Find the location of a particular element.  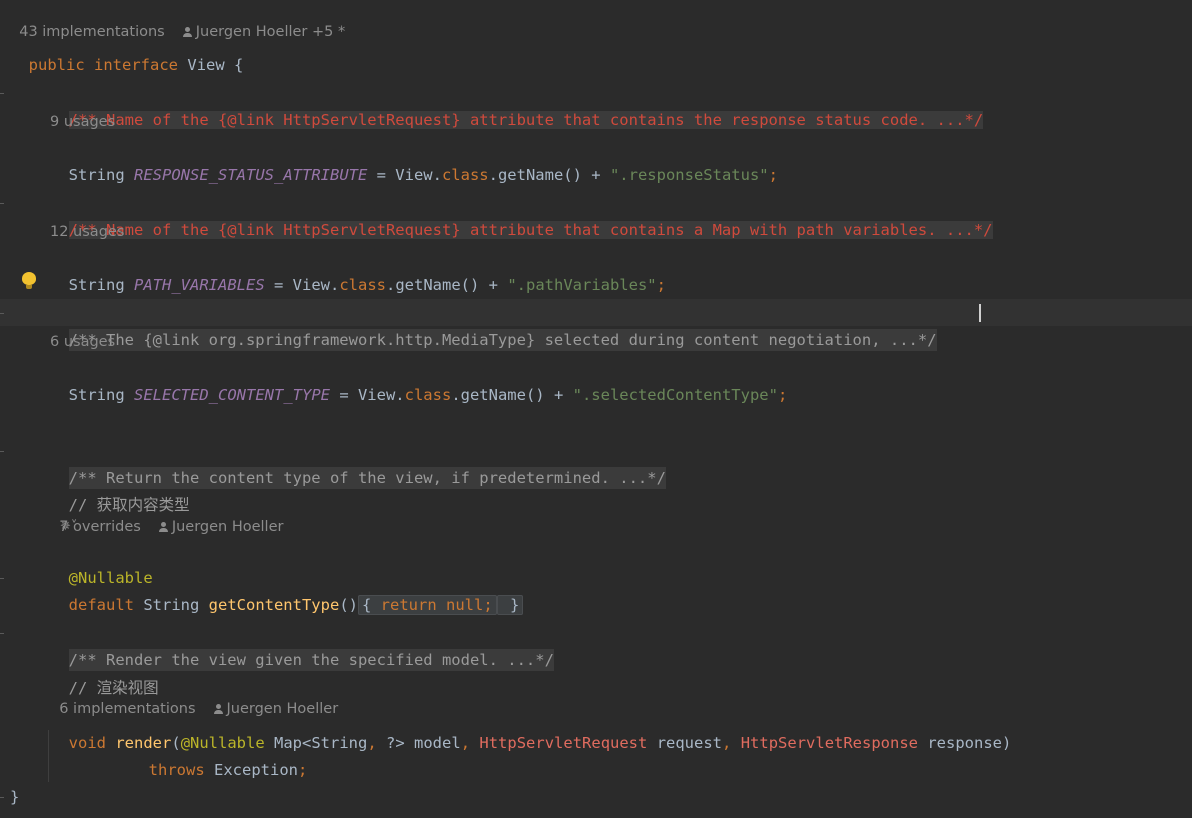

param-type-response: HttpServletResponse is located at coordinates (829, 743).